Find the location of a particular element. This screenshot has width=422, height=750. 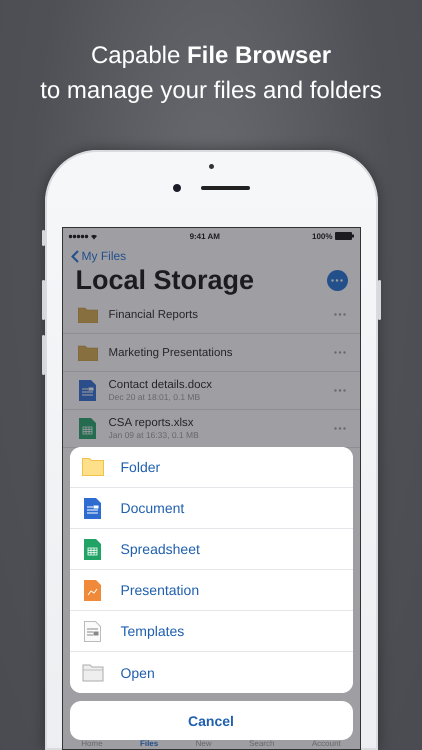

file-name: Contact details.docx is located at coordinates (161, 385).